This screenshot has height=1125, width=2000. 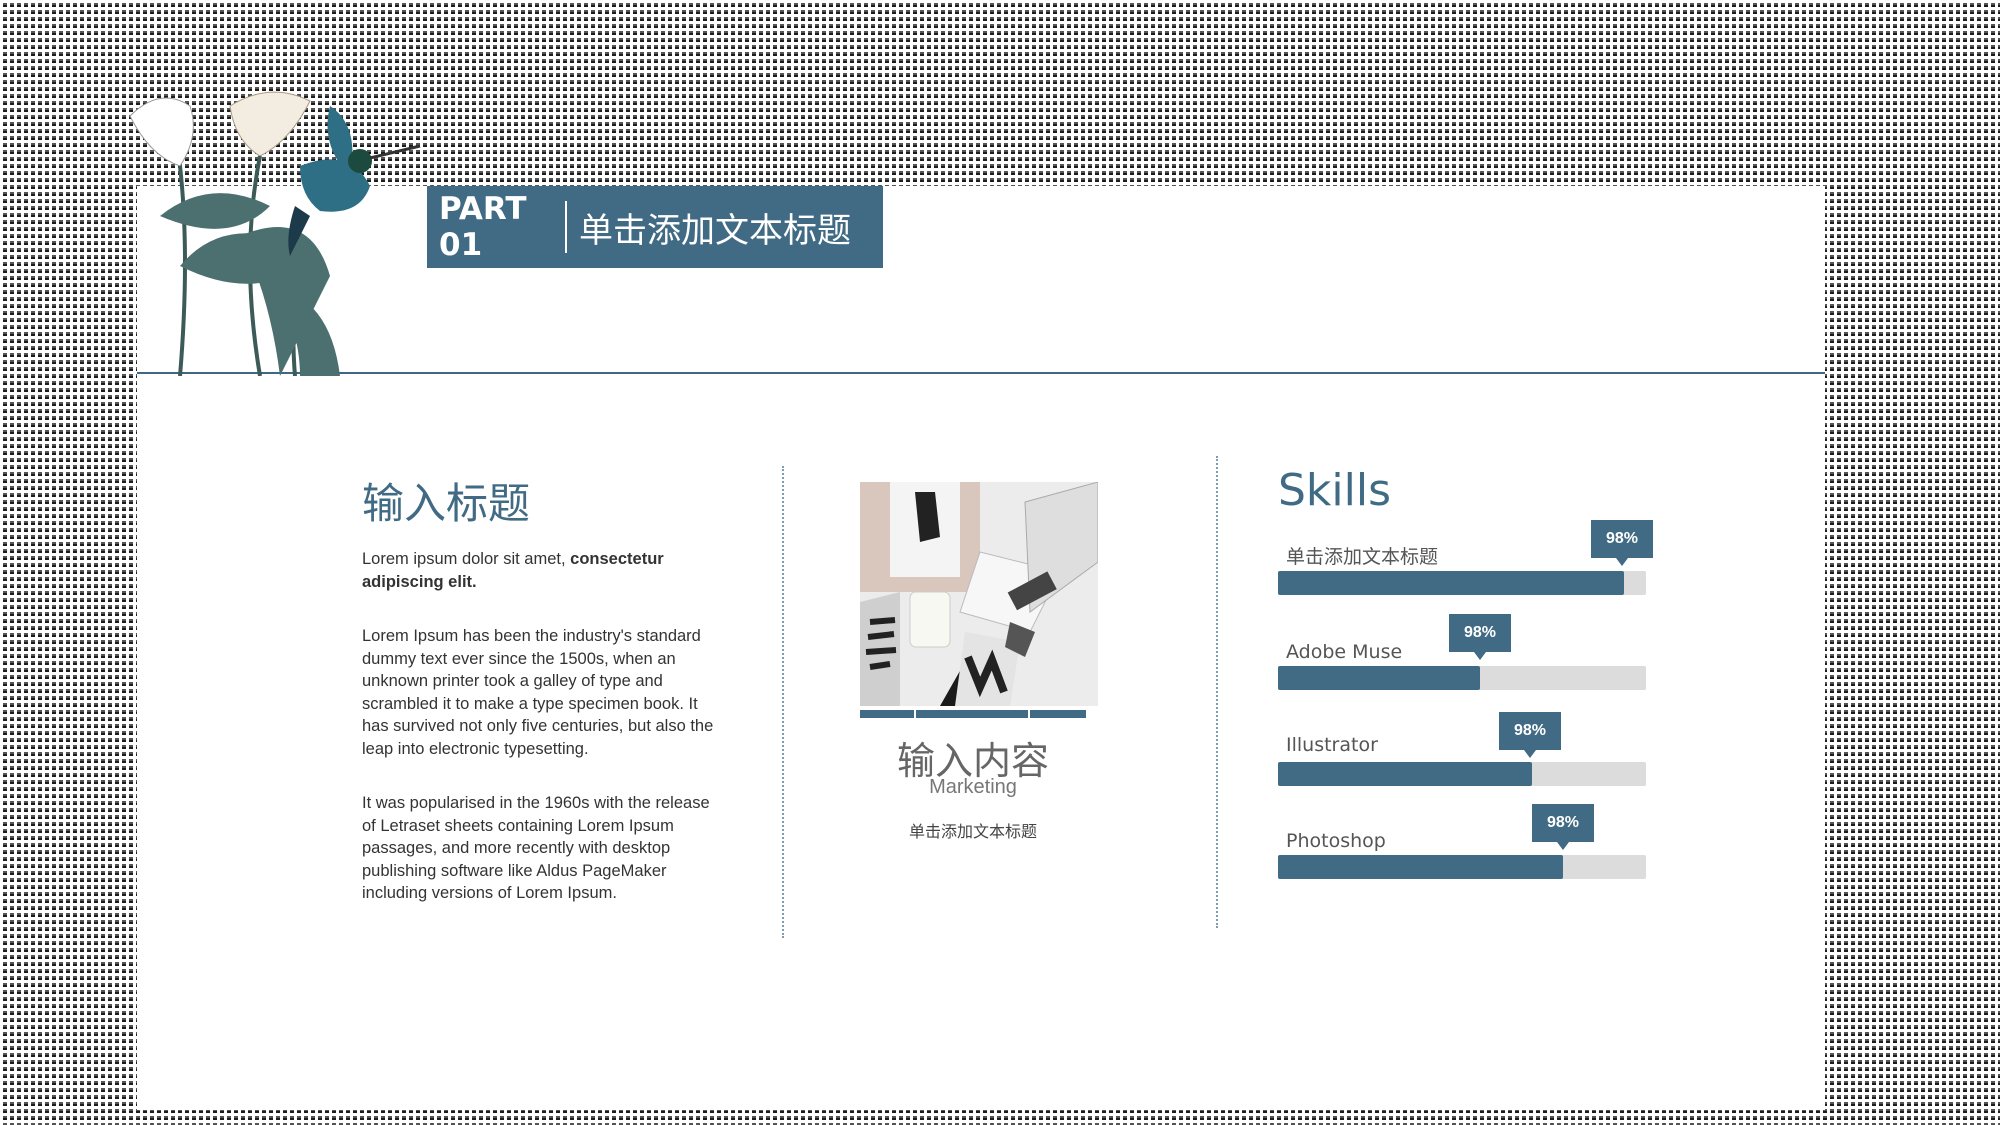 I want to click on skill-item: 单击添加文本标题 98%, so click(x=1465, y=565).